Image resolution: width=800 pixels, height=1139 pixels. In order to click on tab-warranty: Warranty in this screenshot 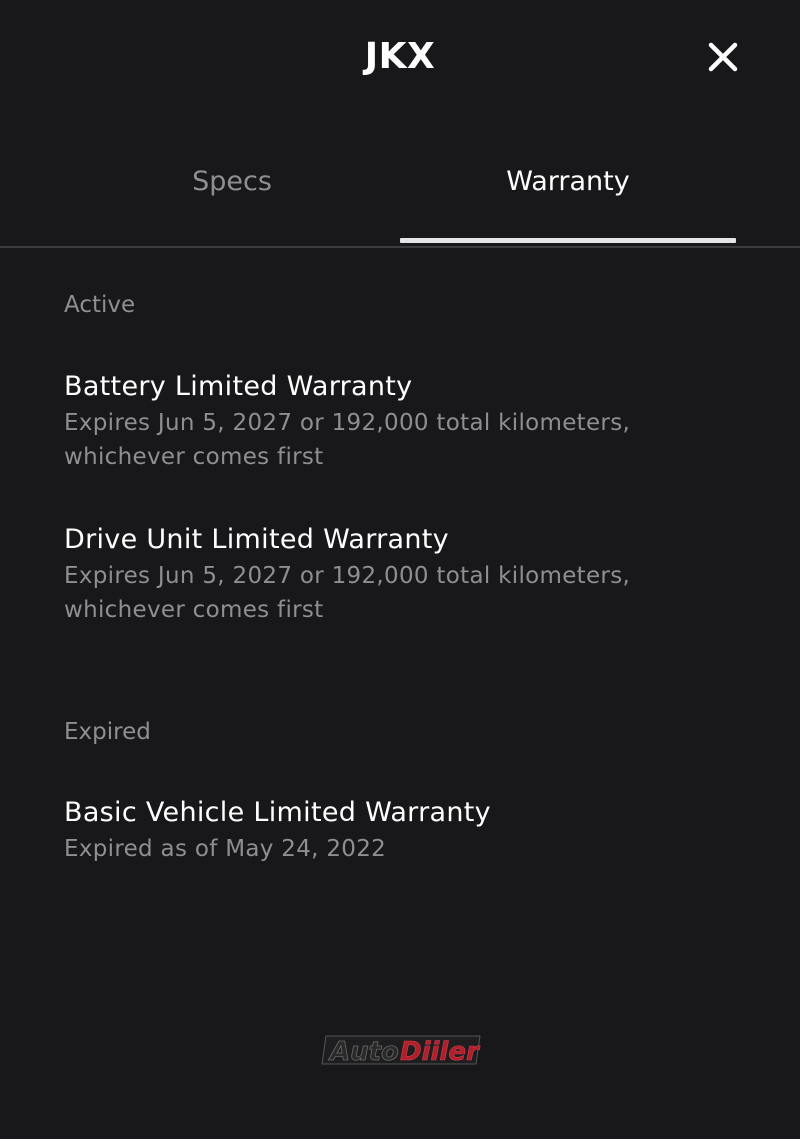, I will do `click(568, 204)`.